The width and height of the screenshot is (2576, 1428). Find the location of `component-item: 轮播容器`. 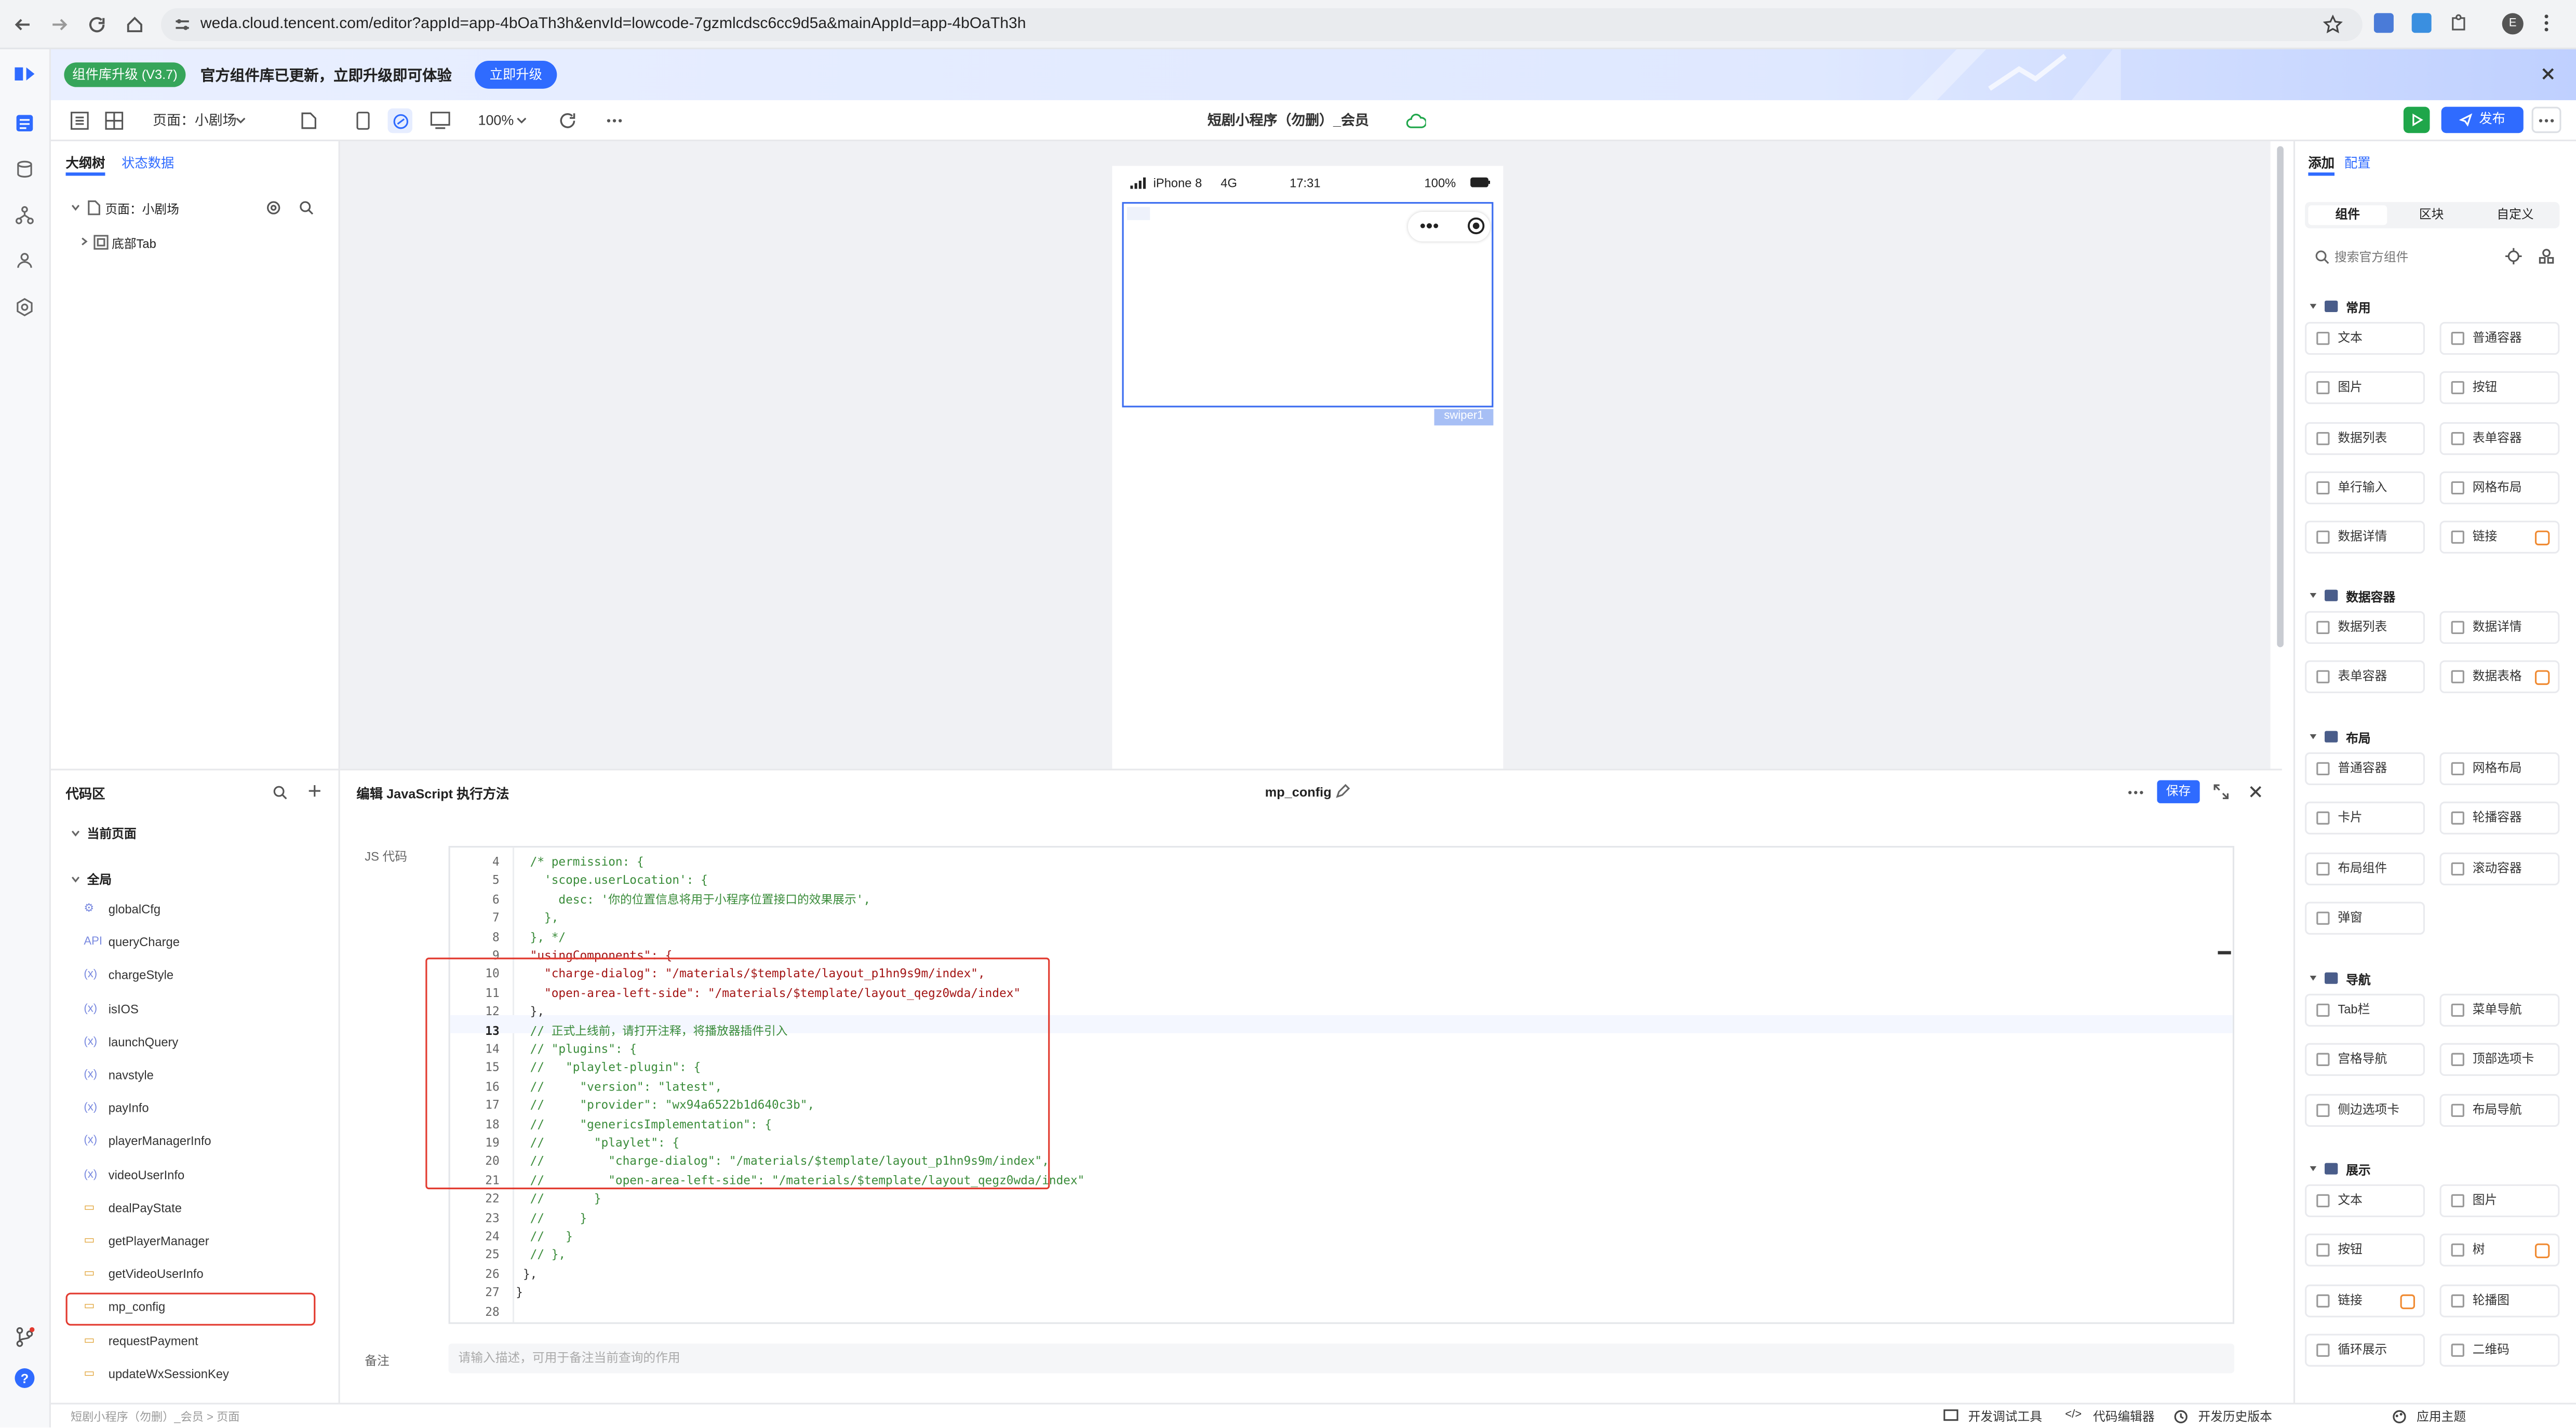

component-item: 轮播容器 is located at coordinates (2500, 818).